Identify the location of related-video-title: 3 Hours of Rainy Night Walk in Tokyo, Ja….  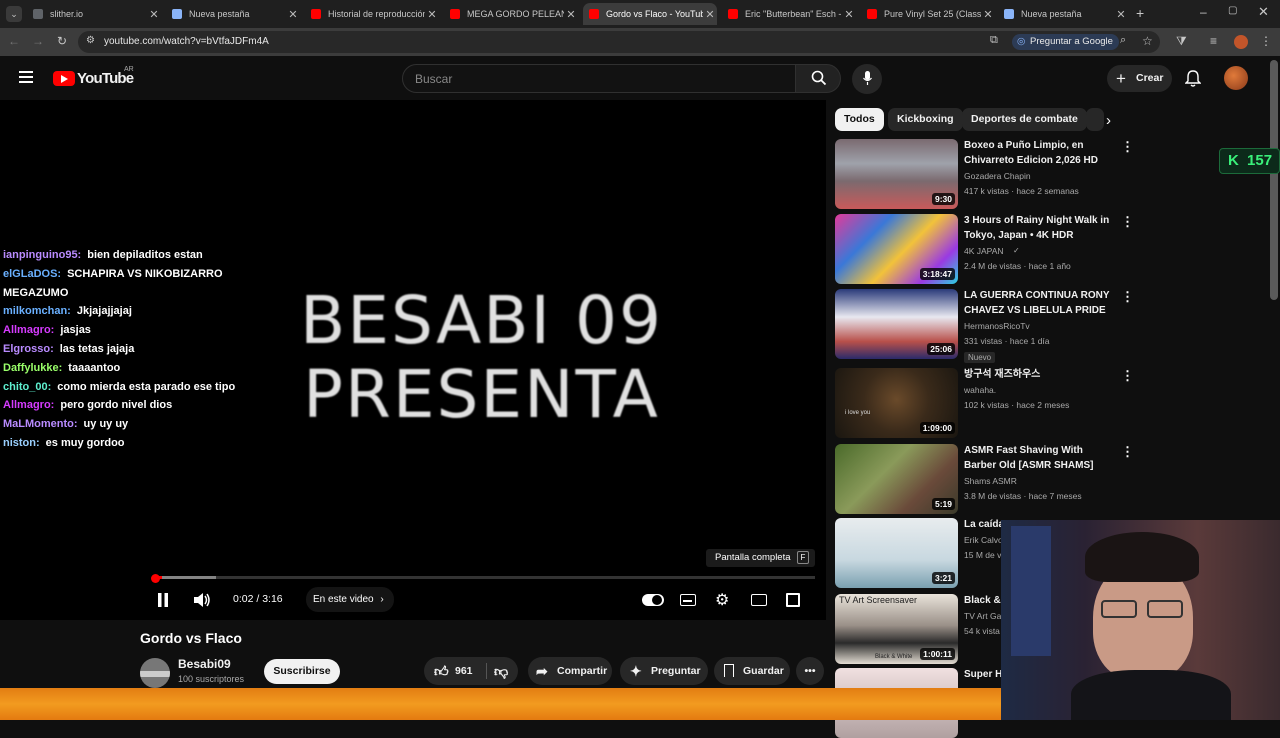
(1039, 228).